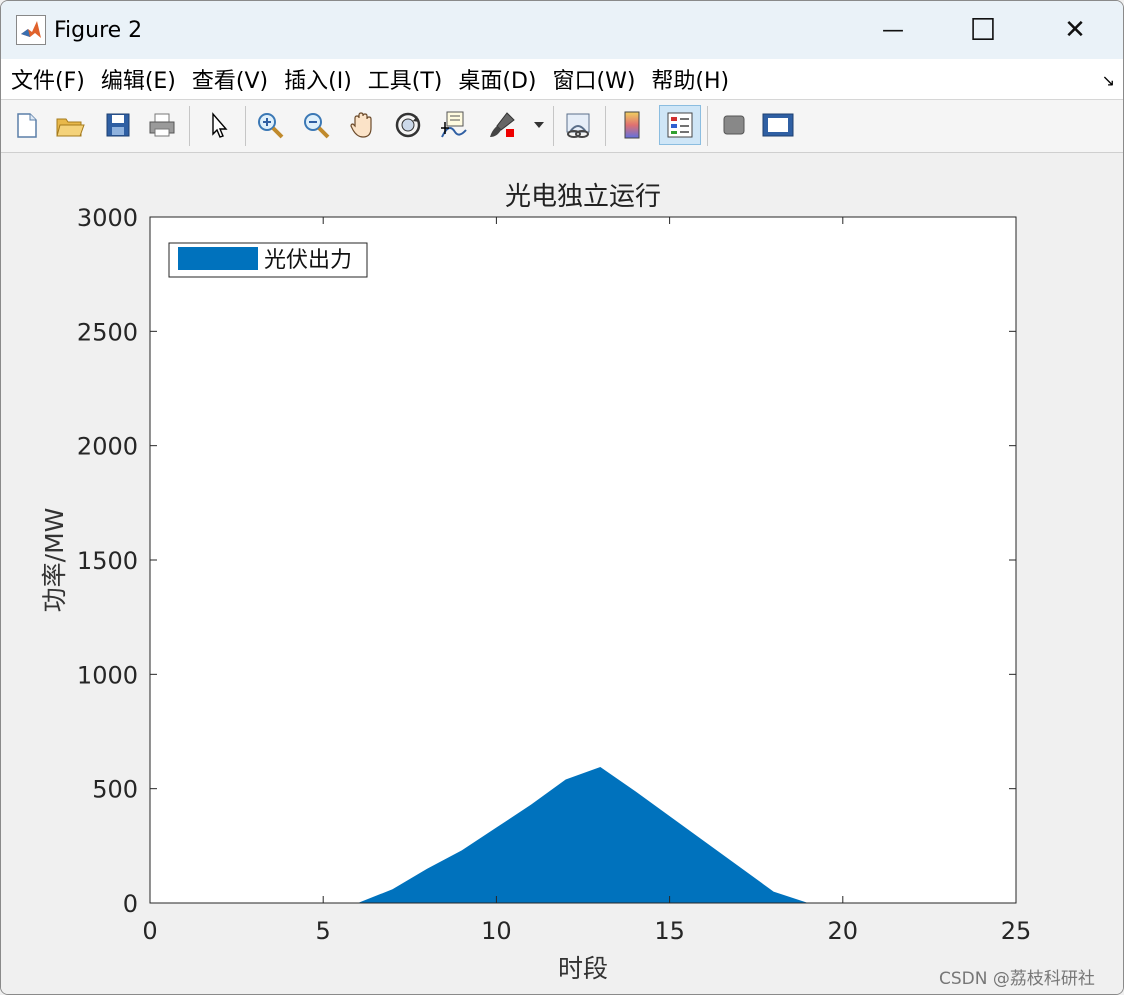  What do you see at coordinates (680, 125) in the screenshot?
I see `legend-icon` at bounding box center [680, 125].